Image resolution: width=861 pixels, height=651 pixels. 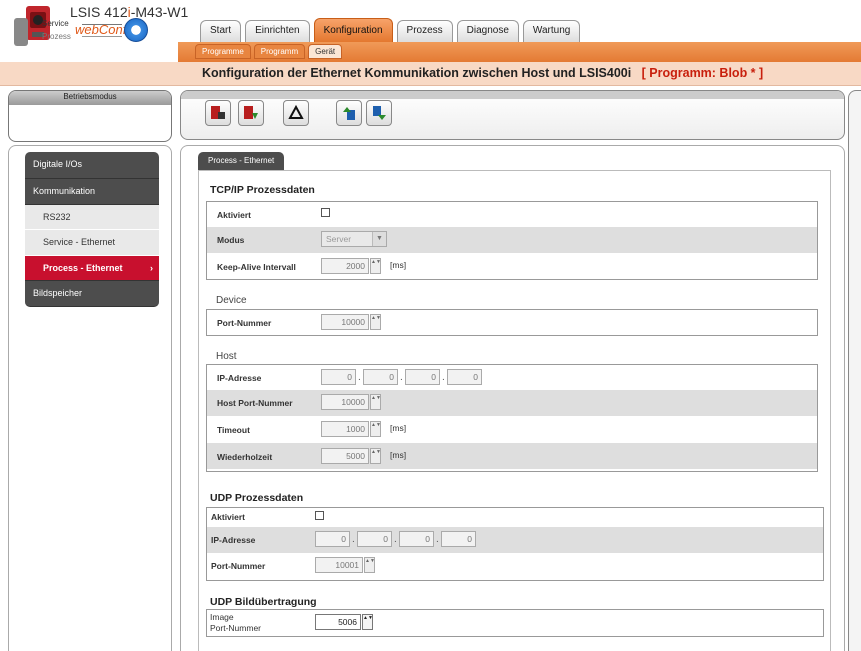 What do you see at coordinates (325, 212) in the screenshot?
I see `tcp-aktiviert-checkbox` at bounding box center [325, 212].